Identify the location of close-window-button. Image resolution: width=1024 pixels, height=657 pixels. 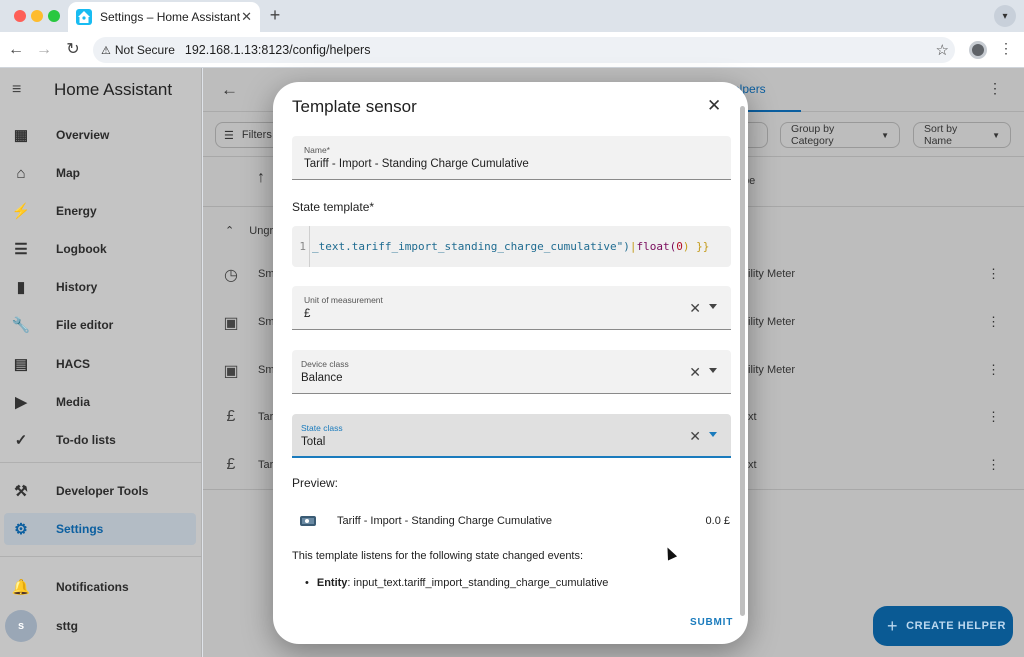
(20, 16).